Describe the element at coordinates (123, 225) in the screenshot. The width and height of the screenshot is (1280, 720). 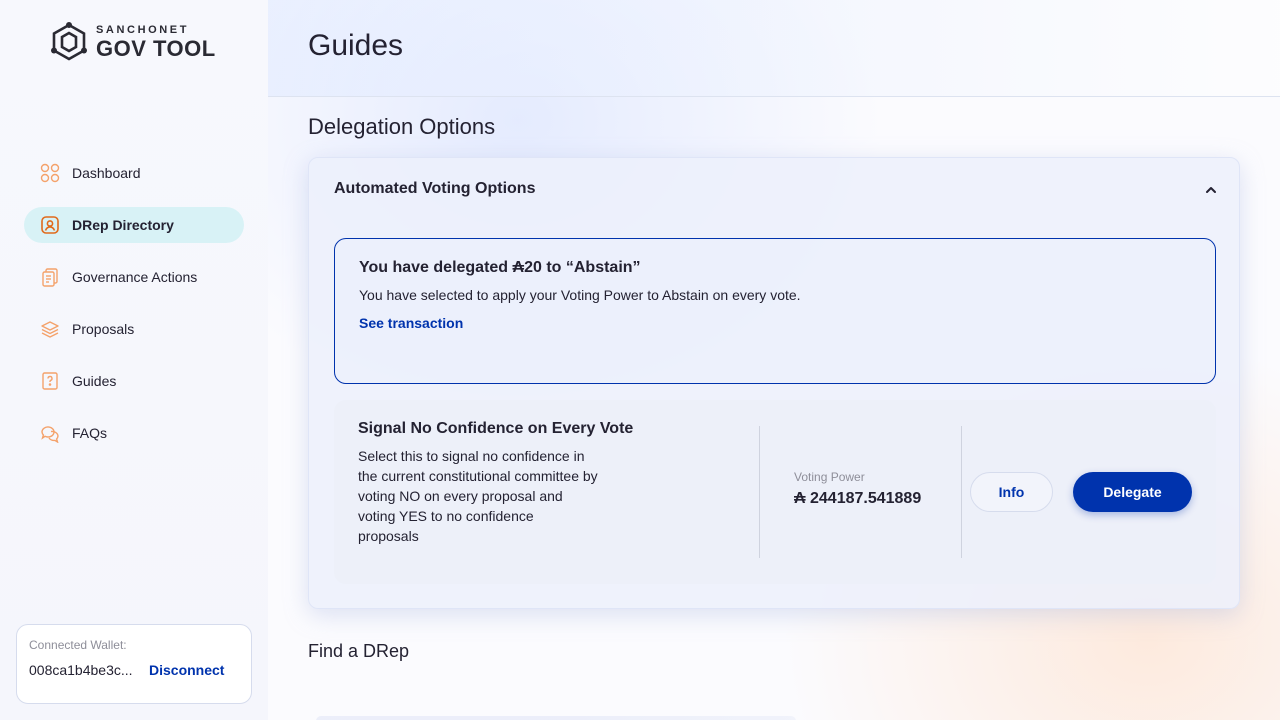
I see `sidebar-item-label: DRep Directory` at that location.